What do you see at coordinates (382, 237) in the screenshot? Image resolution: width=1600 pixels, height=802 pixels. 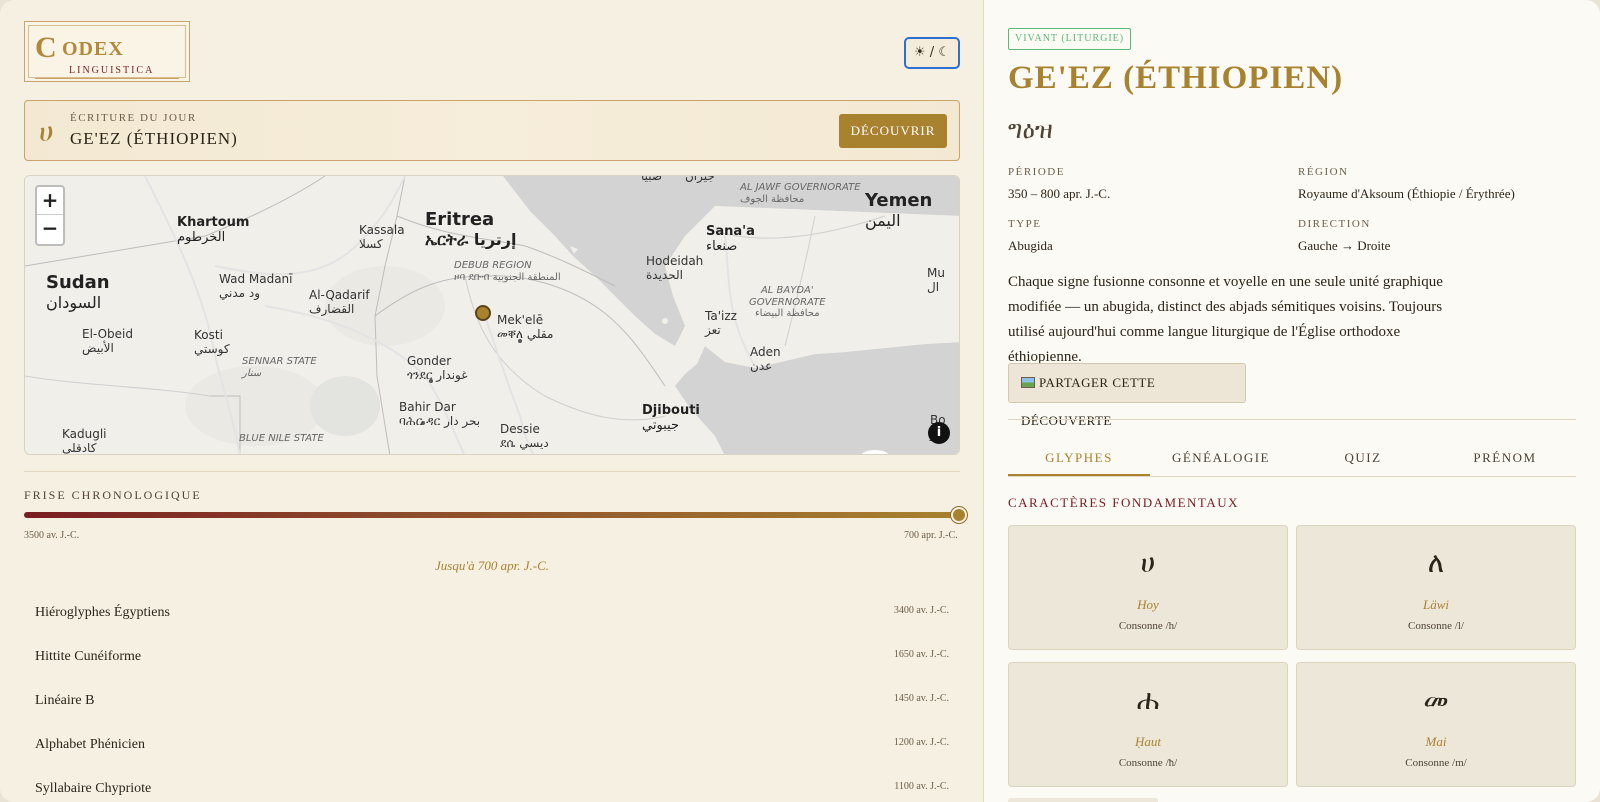 I see `map-label-kassala: Kassala كسلا` at bounding box center [382, 237].